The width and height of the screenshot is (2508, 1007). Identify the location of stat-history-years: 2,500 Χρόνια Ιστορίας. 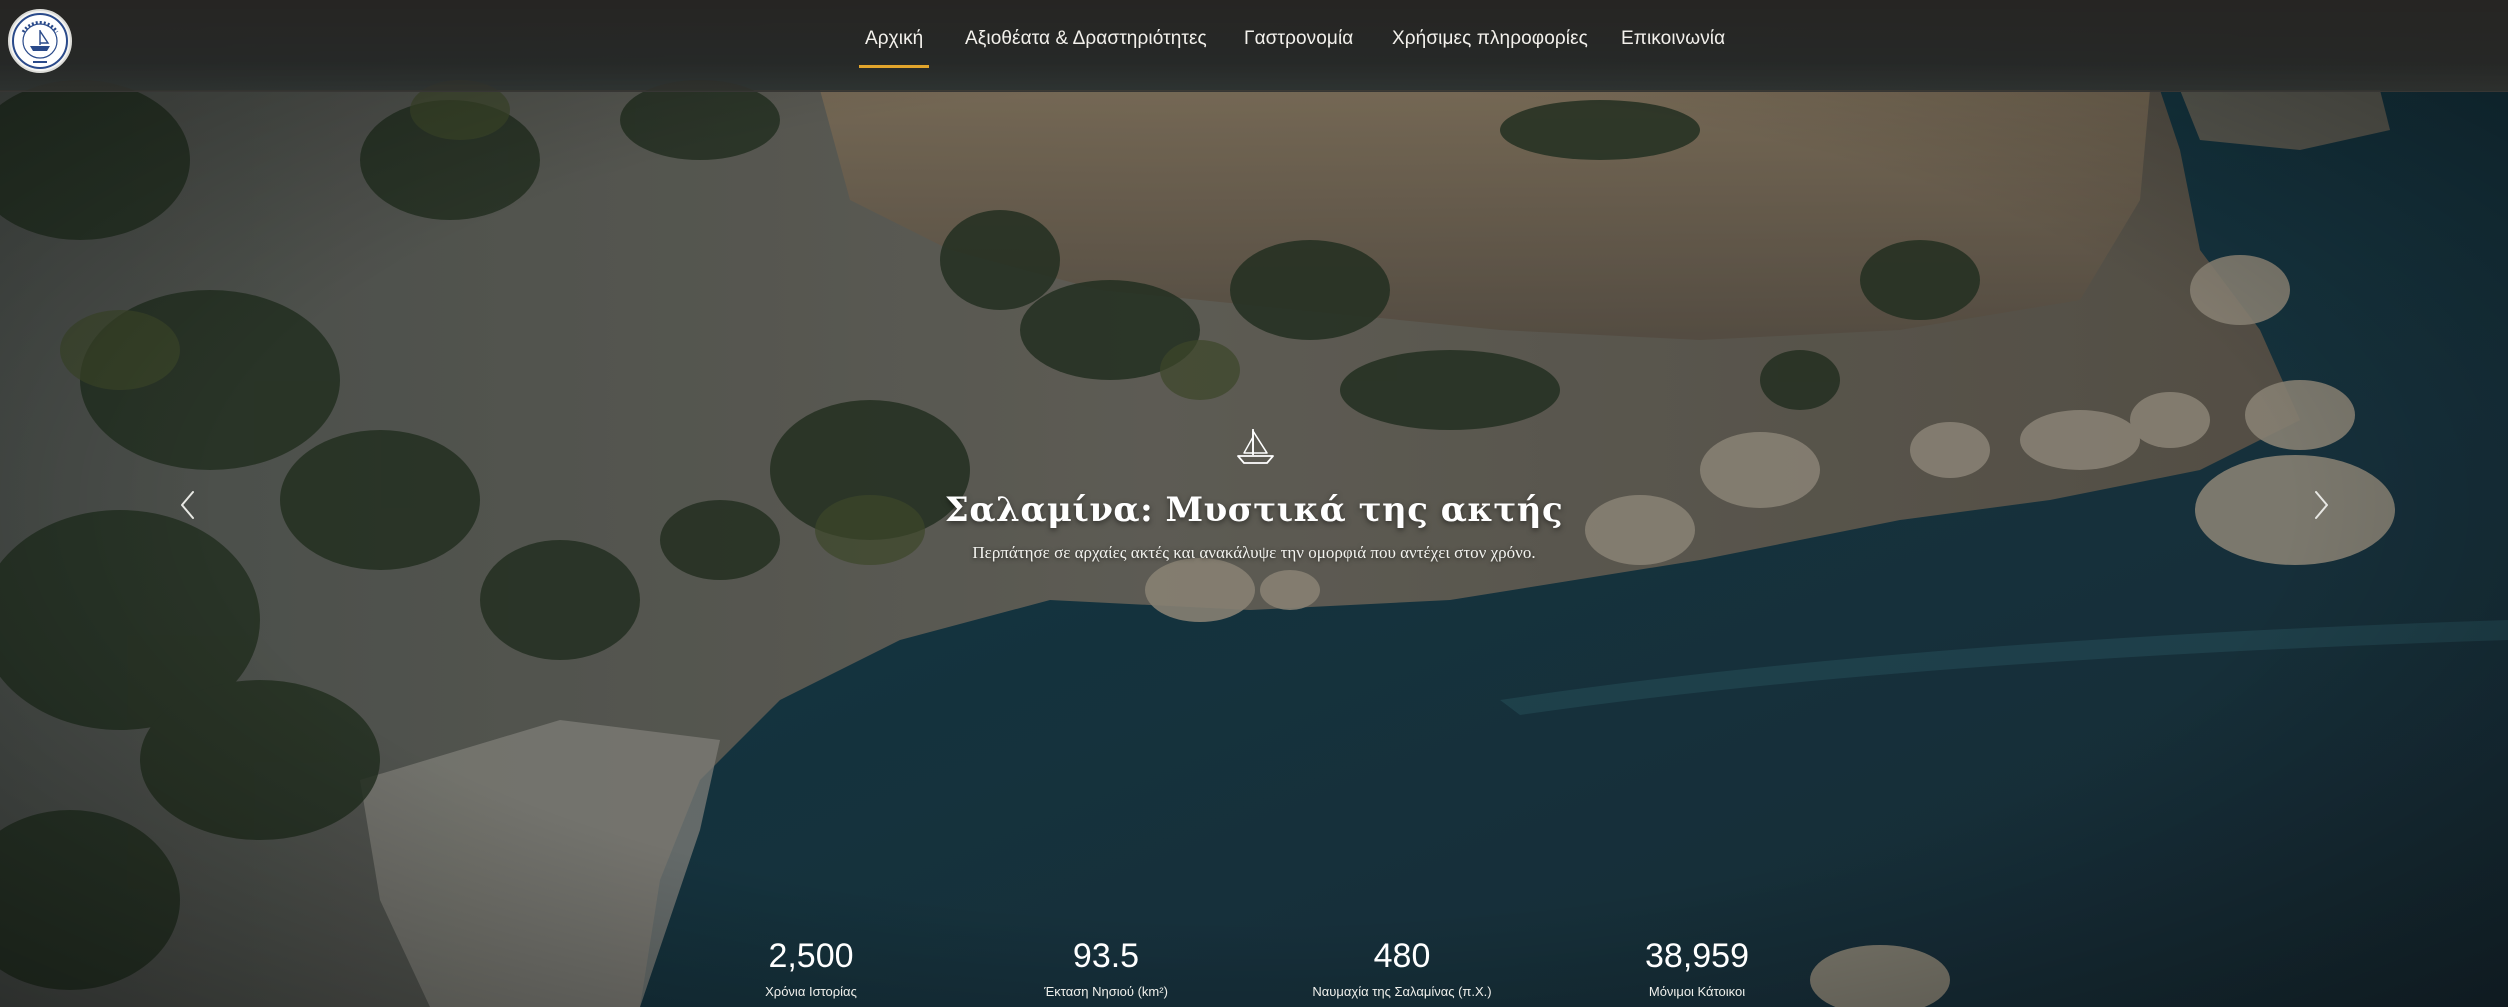
(811, 967).